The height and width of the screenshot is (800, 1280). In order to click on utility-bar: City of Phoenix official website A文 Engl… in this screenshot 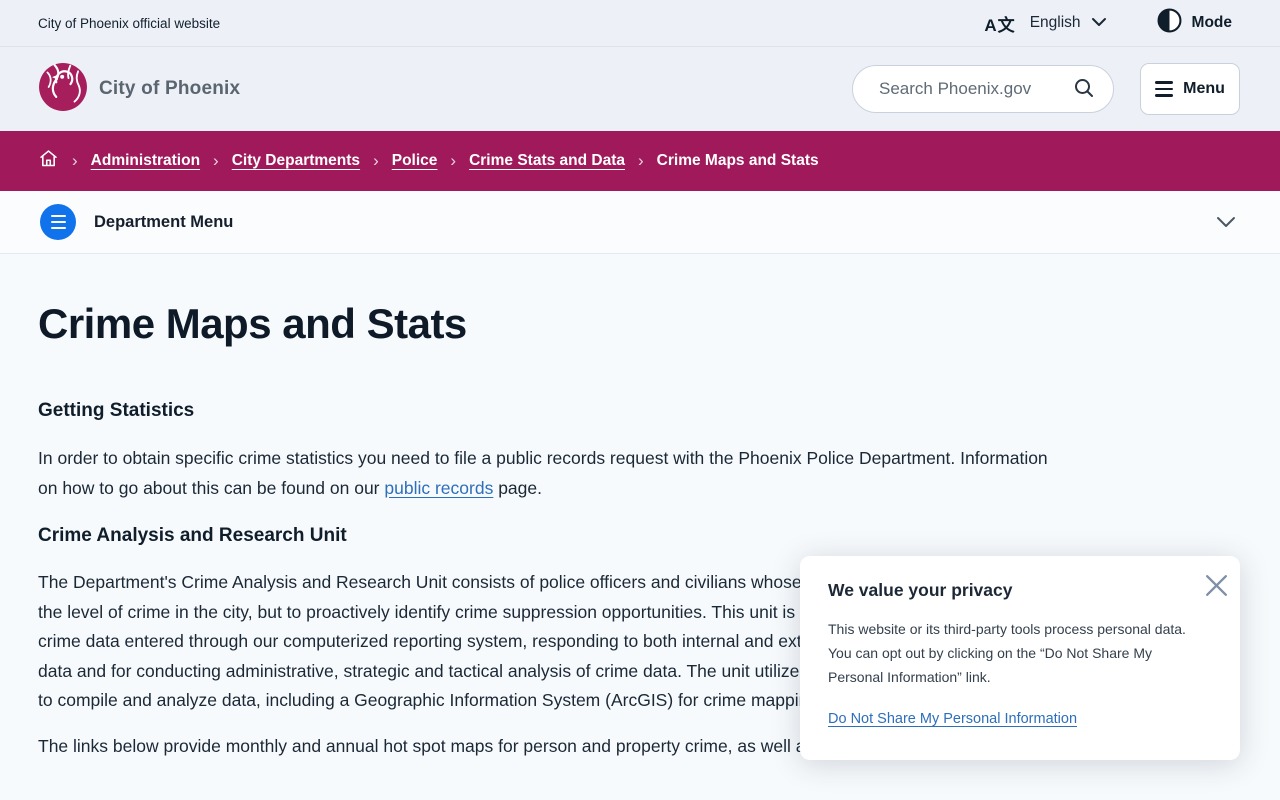, I will do `click(640, 23)`.